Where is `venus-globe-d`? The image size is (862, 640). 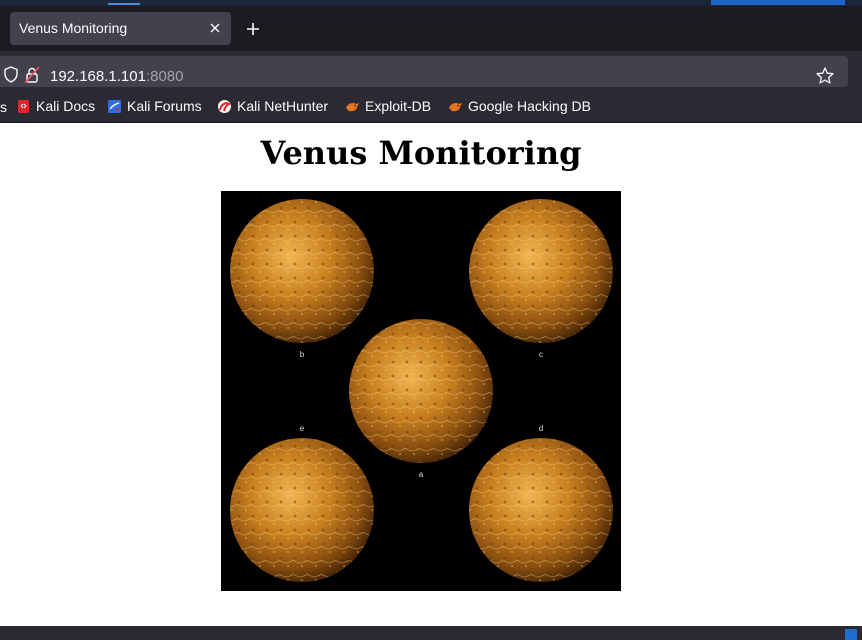 venus-globe-d is located at coordinates (541, 510).